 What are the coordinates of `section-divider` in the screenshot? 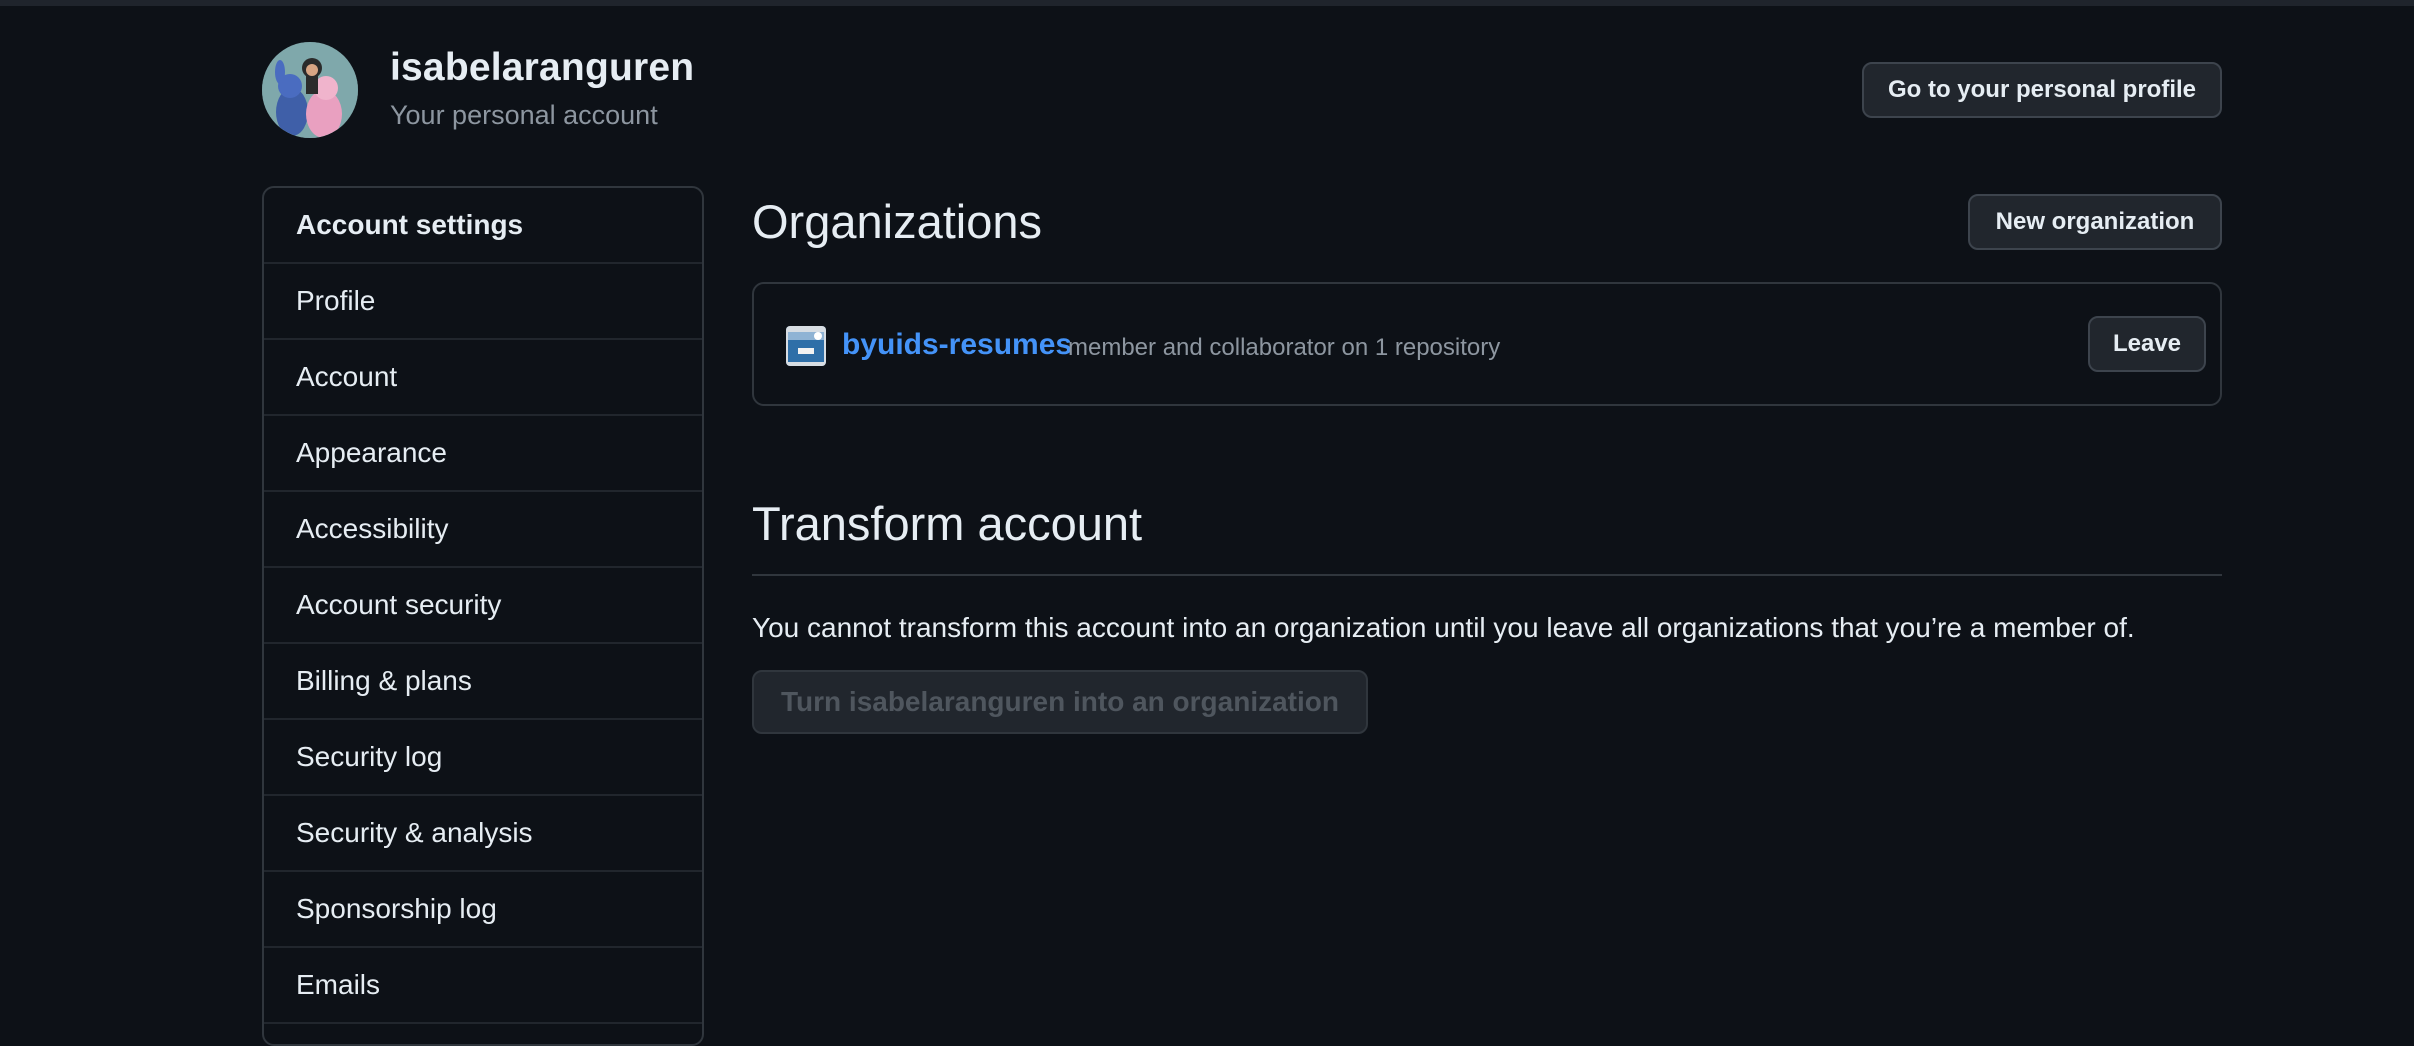 It's located at (1487, 575).